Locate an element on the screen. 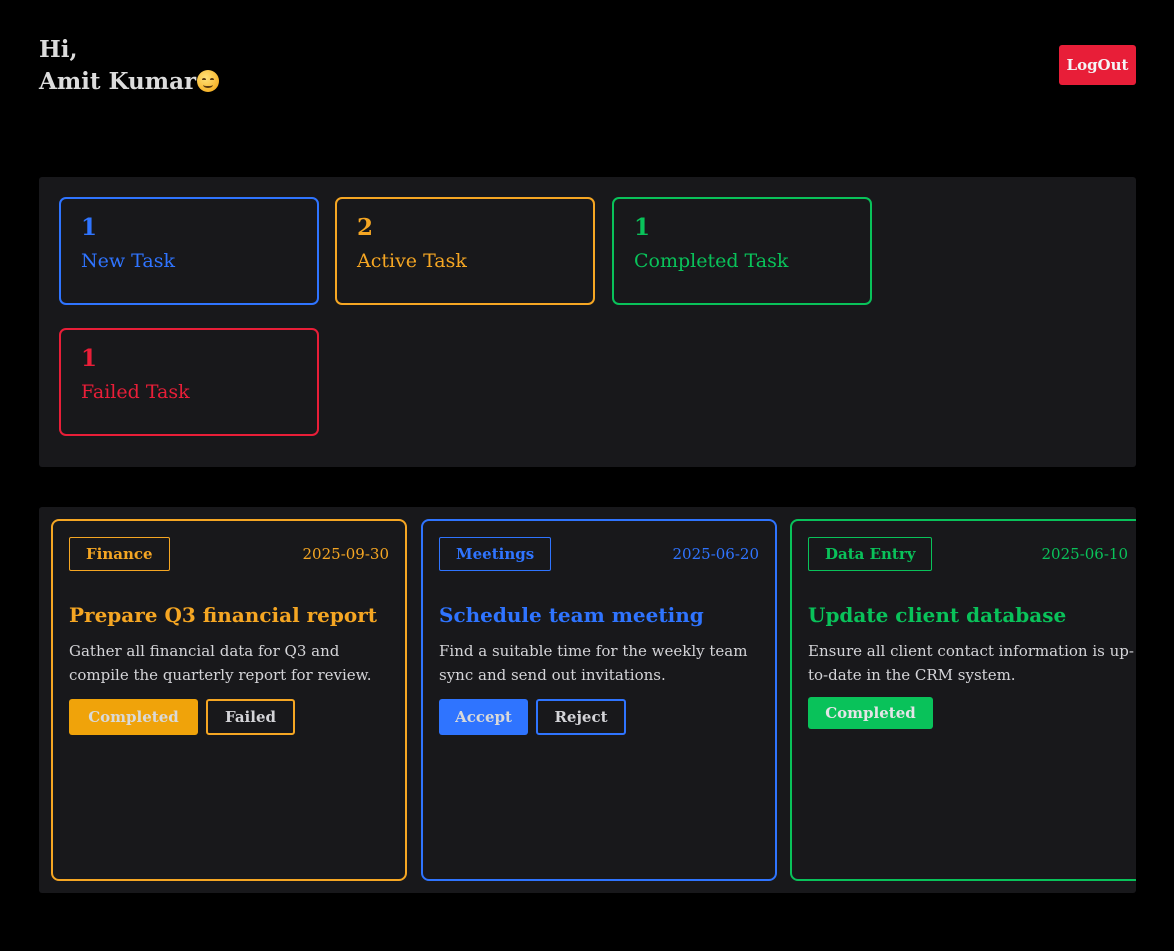 This screenshot has width=1174, height=951. reject-button: Reject is located at coordinates (581, 717).